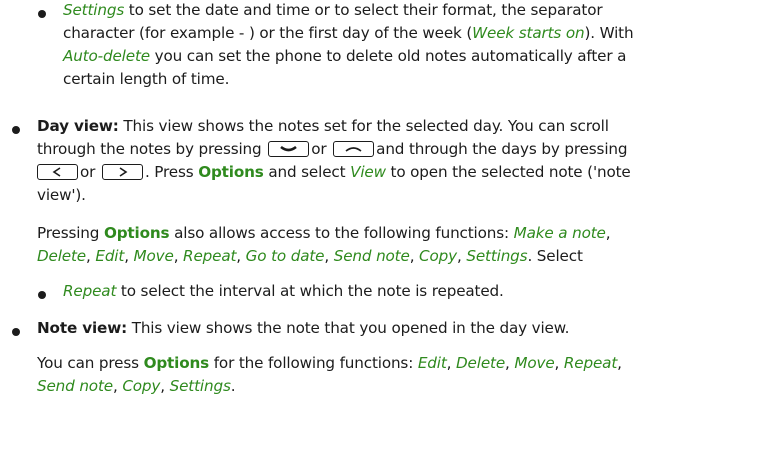 Image resolution: width=761 pixels, height=450 pixels. What do you see at coordinates (368, 172) in the screenshot?
I see `view-term: View` at bounding box center [368, 172].